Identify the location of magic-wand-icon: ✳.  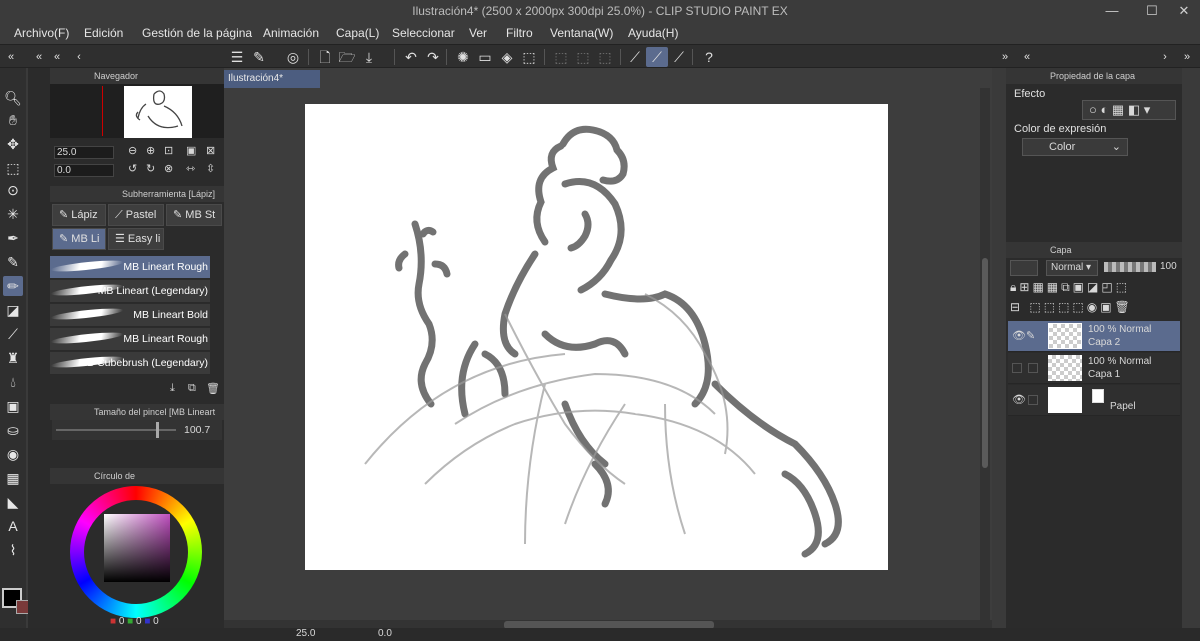
(13, 214).